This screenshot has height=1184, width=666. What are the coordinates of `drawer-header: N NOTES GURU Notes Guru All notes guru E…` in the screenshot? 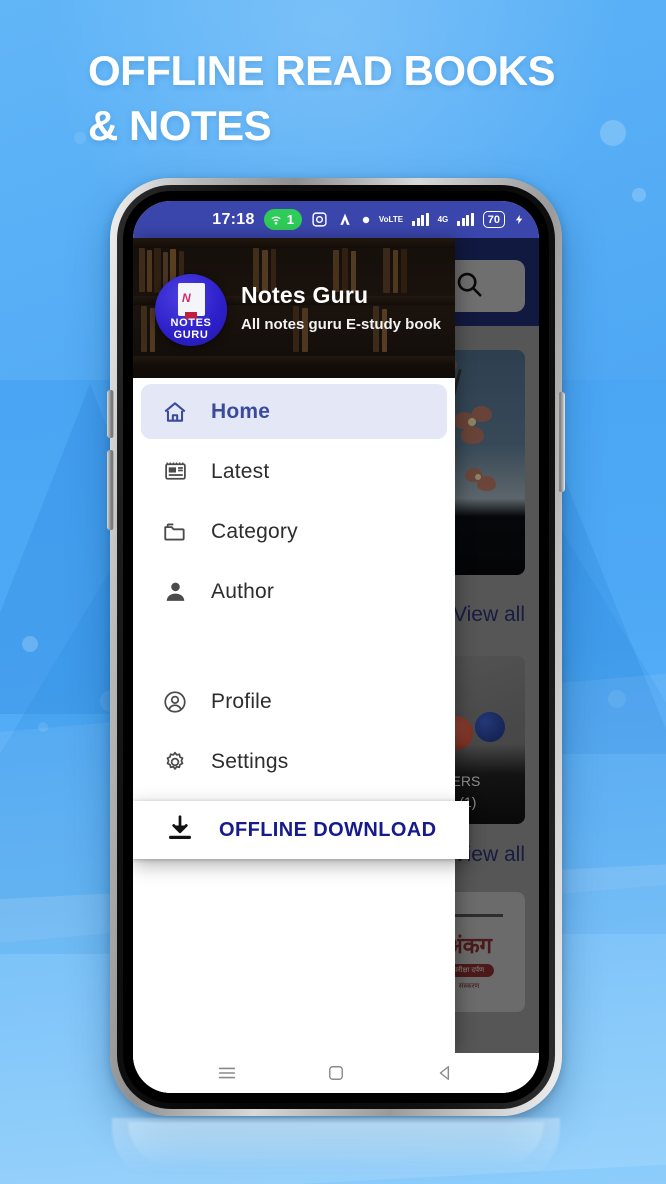 It's located at (294, 308).